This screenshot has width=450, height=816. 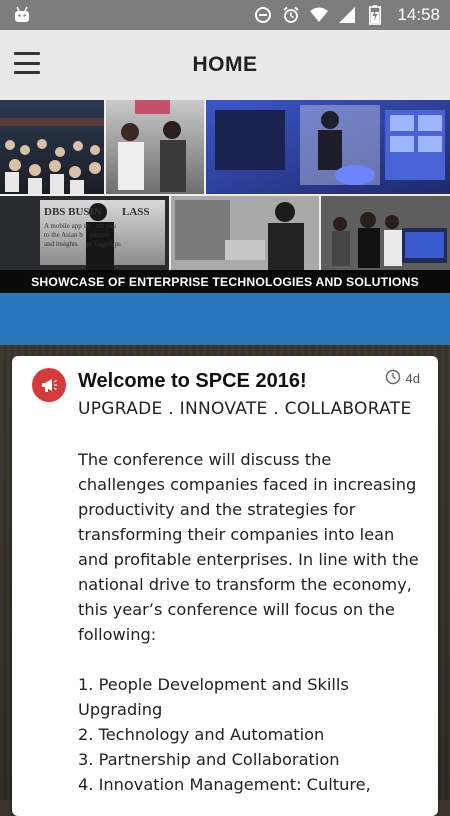 I want to click on android-icon, so click(x=22, y=15).